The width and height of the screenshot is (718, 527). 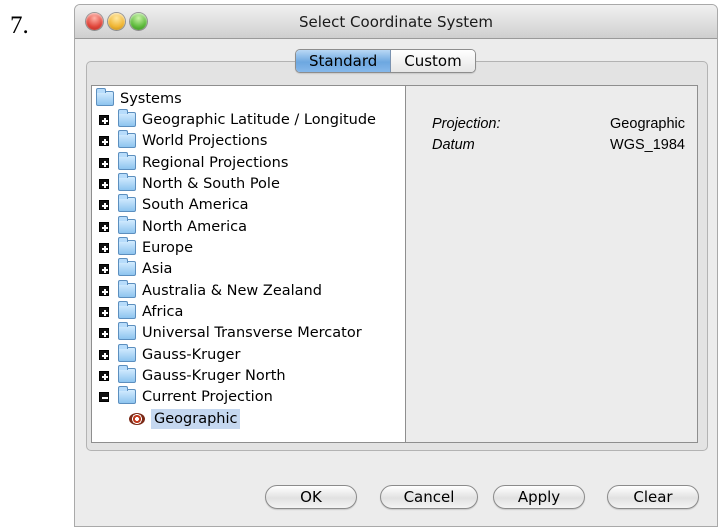 I want to click on tree-item-label: North America, so click(x=194, y=226).